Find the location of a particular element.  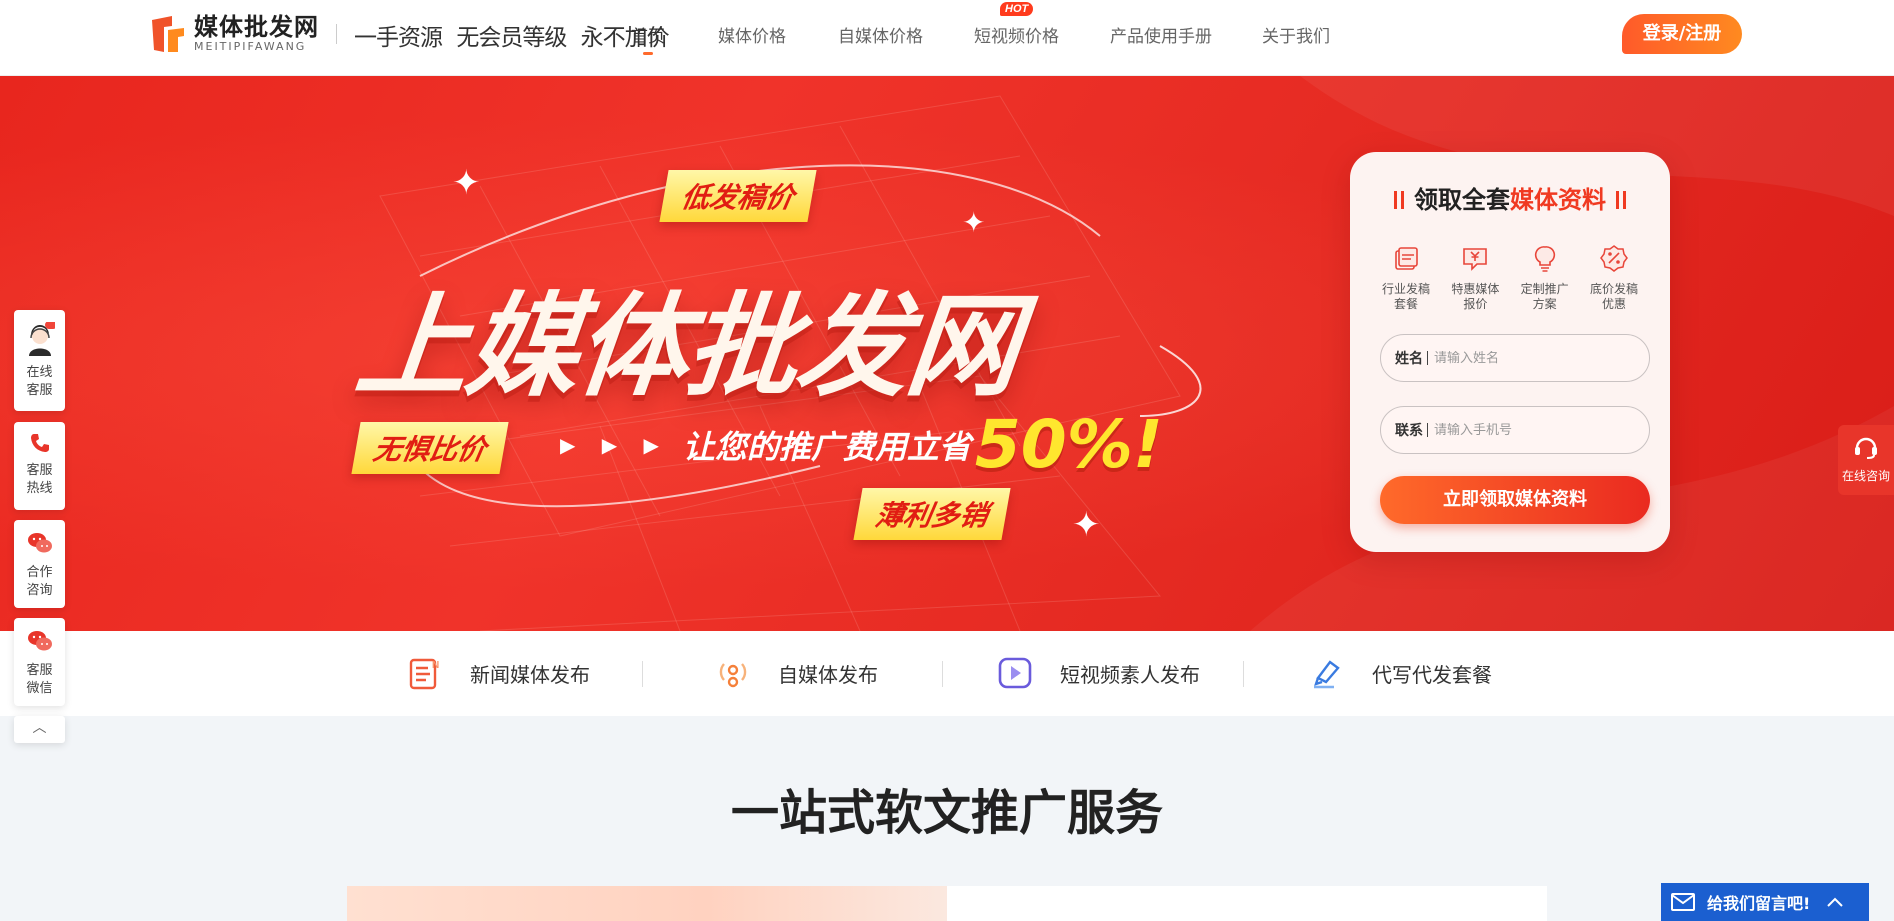

slogan: 一手资源 无会员等级 永不加价 is located at coordinates (515, 35).